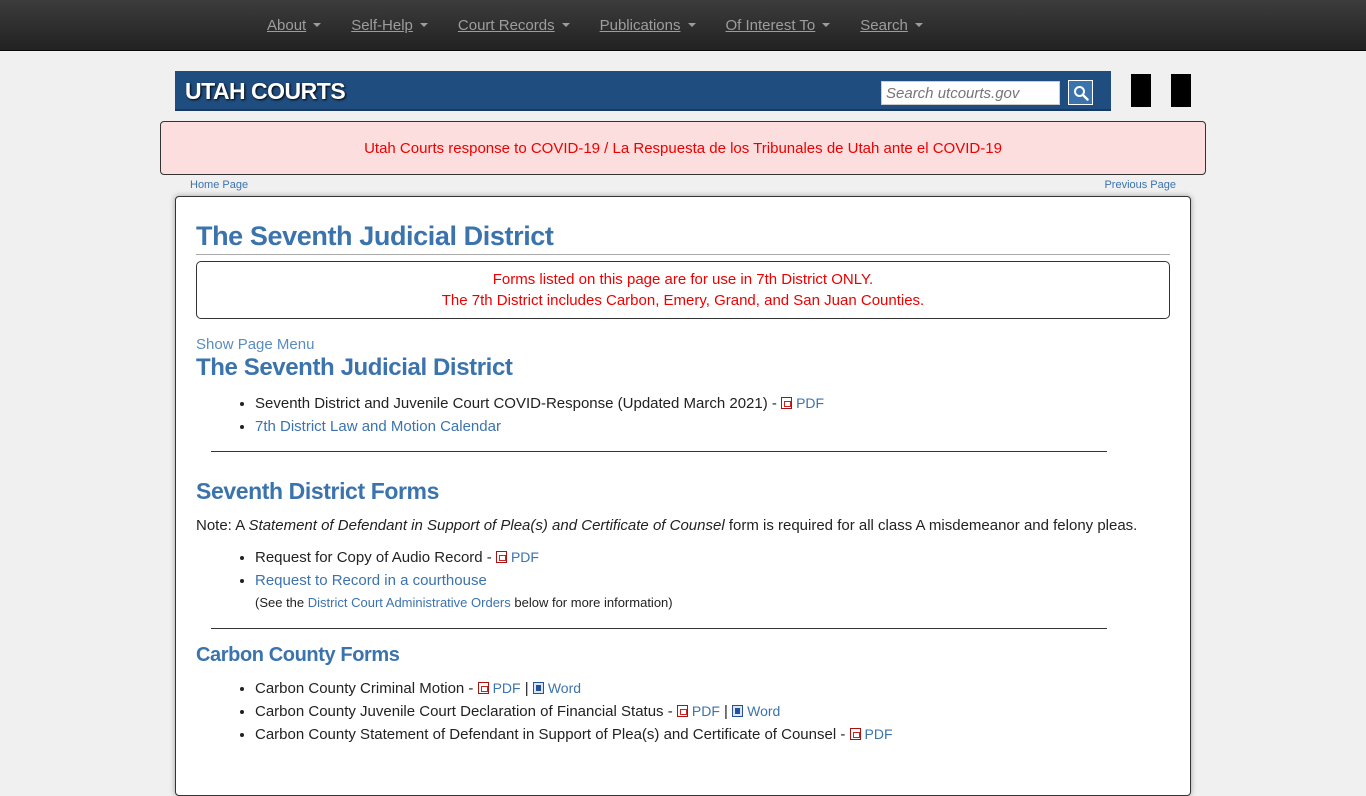  Describe the element at coordinates (712, 426) in the screenshot. I see `list-item: 7th District Law and Motion Calendar` at that location.